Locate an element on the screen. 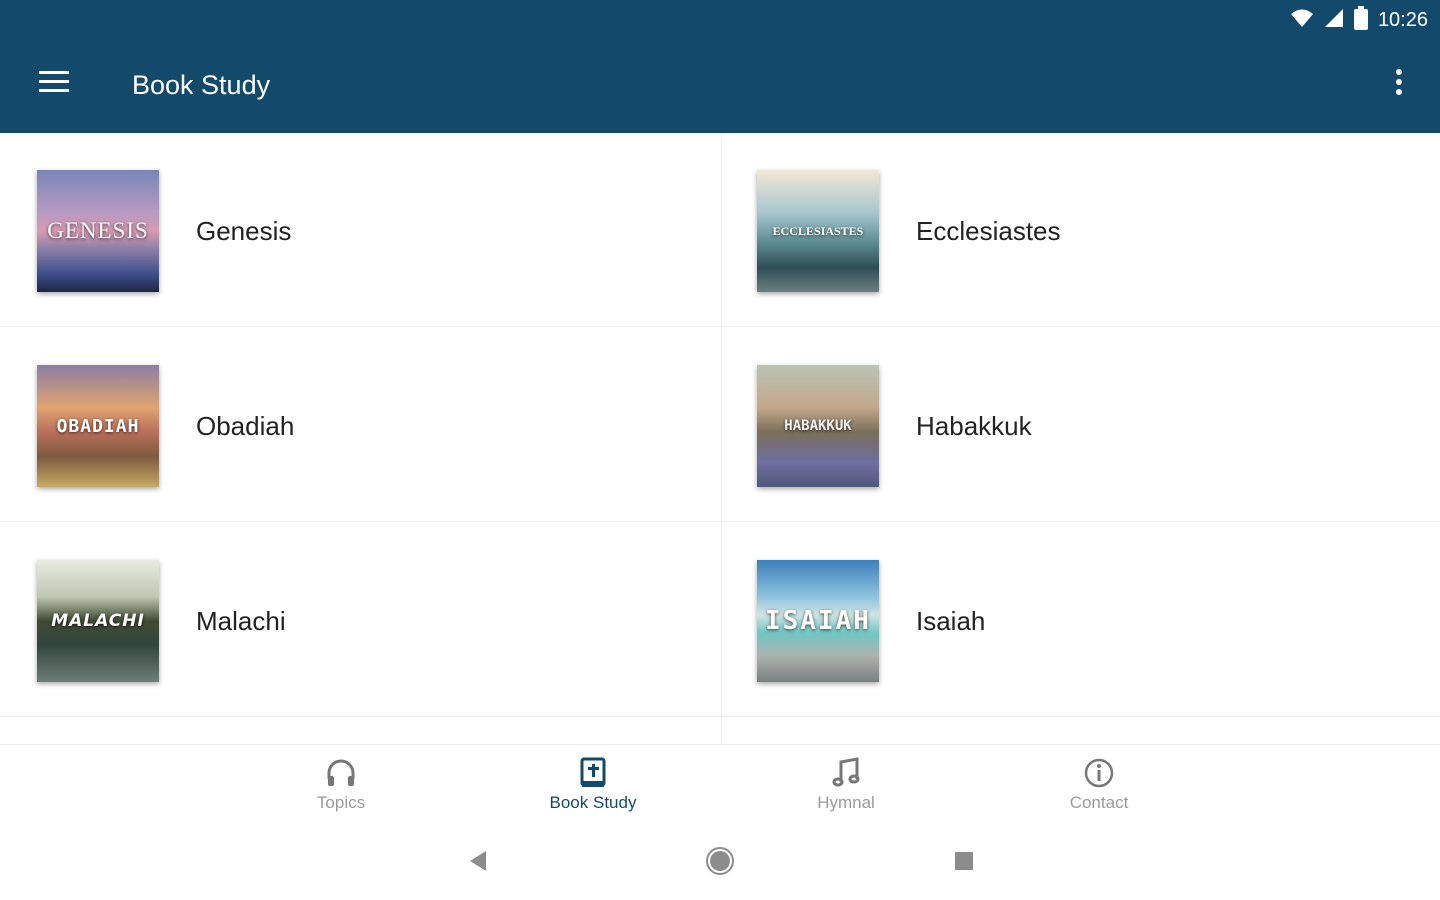 The height and width of the screenshot is (900, 1440). book-cover-malachi: MALACHI is located at coordinates (98, 621).